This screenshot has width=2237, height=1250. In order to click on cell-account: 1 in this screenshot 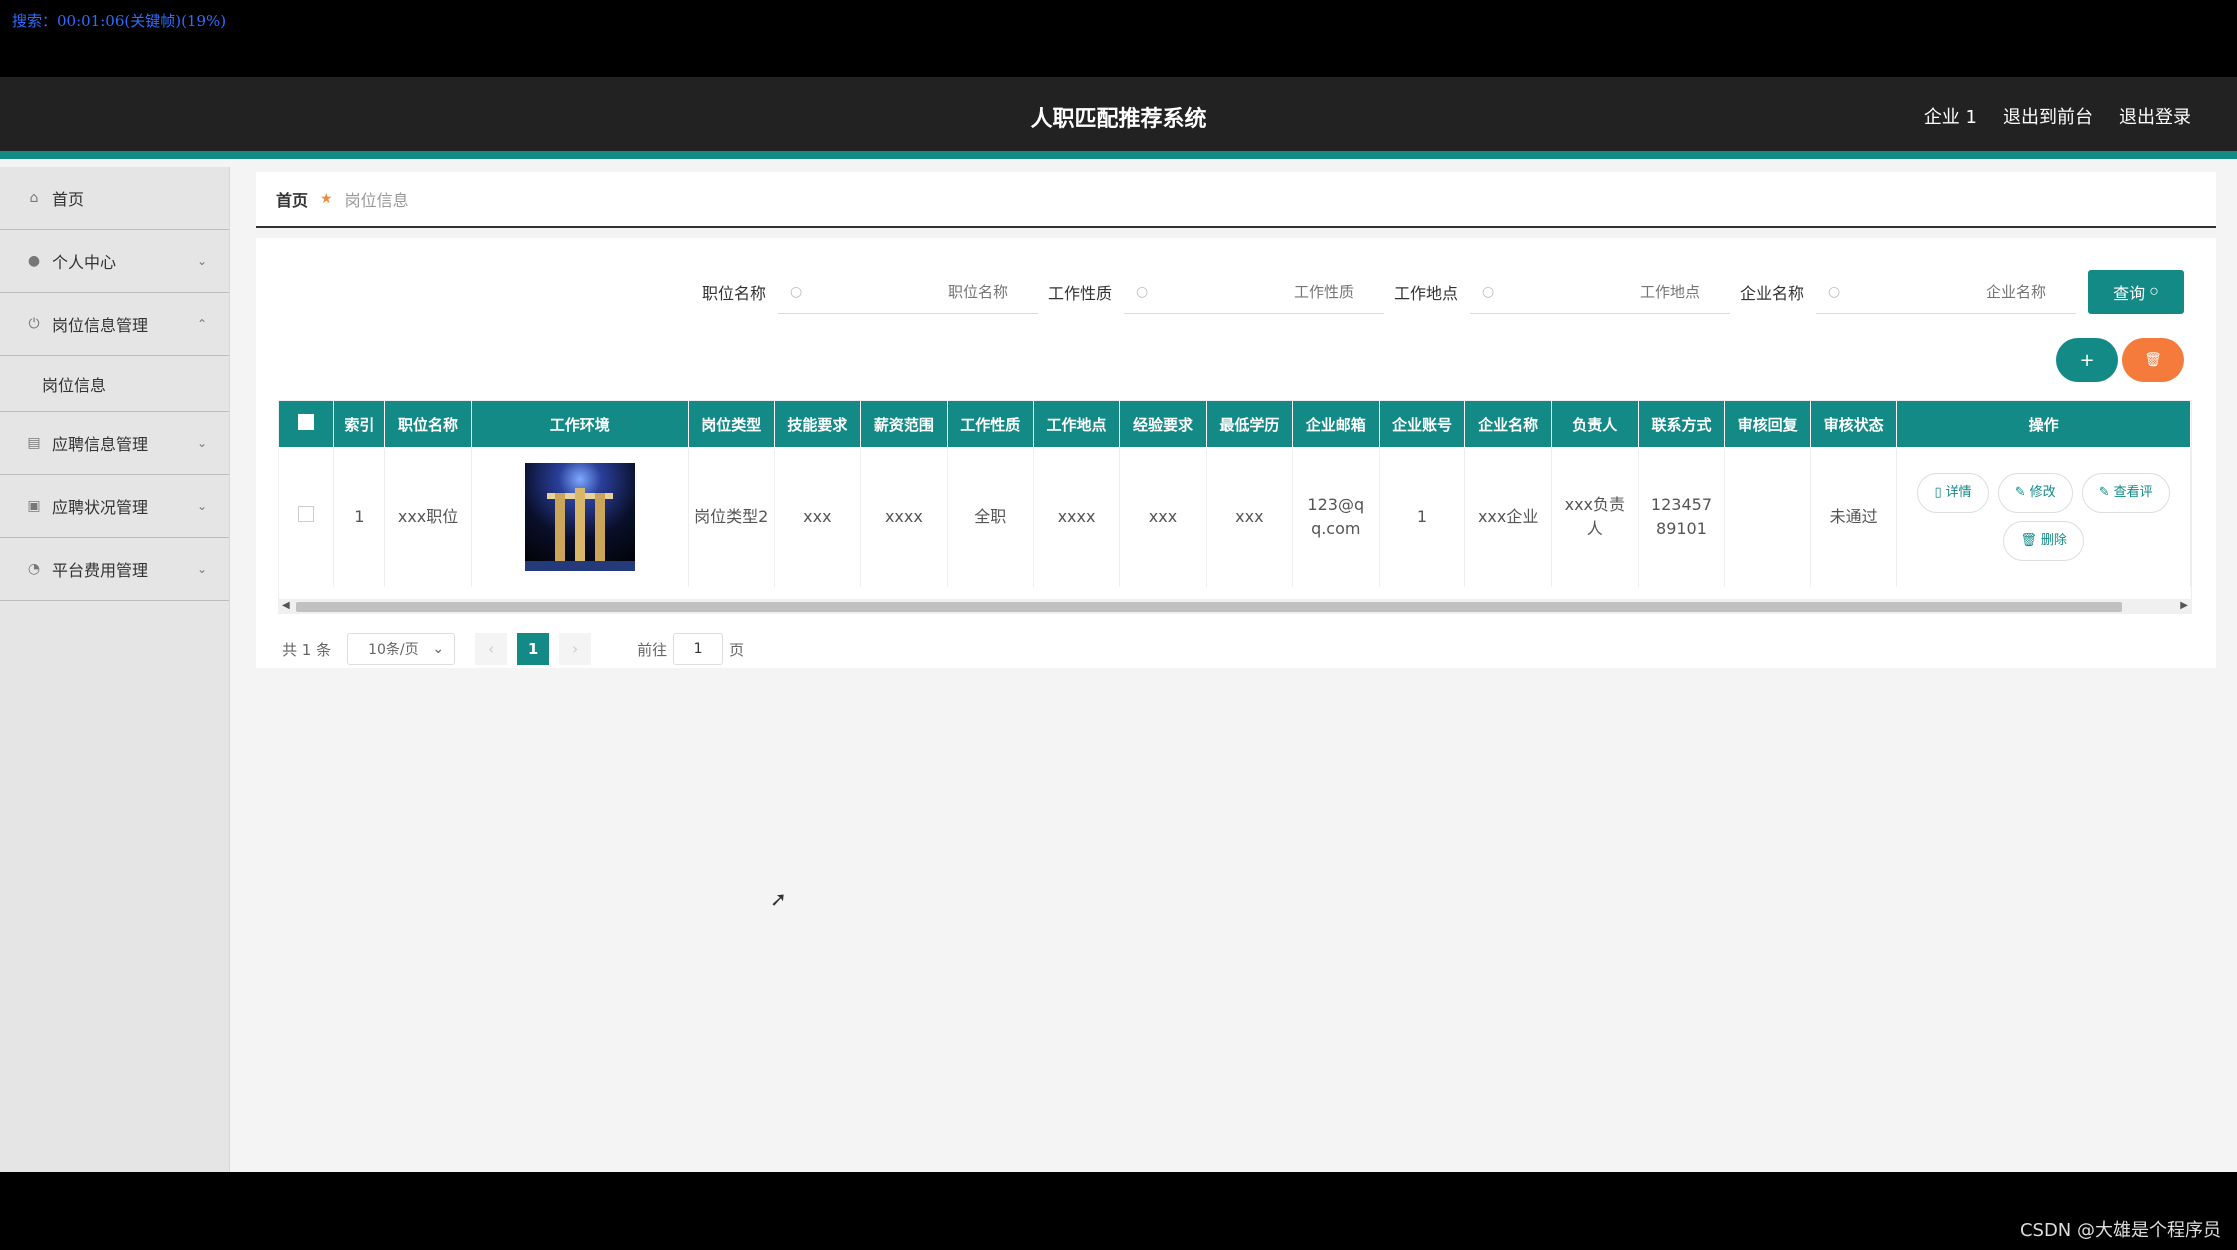, I will do `click(1422, 517)`.